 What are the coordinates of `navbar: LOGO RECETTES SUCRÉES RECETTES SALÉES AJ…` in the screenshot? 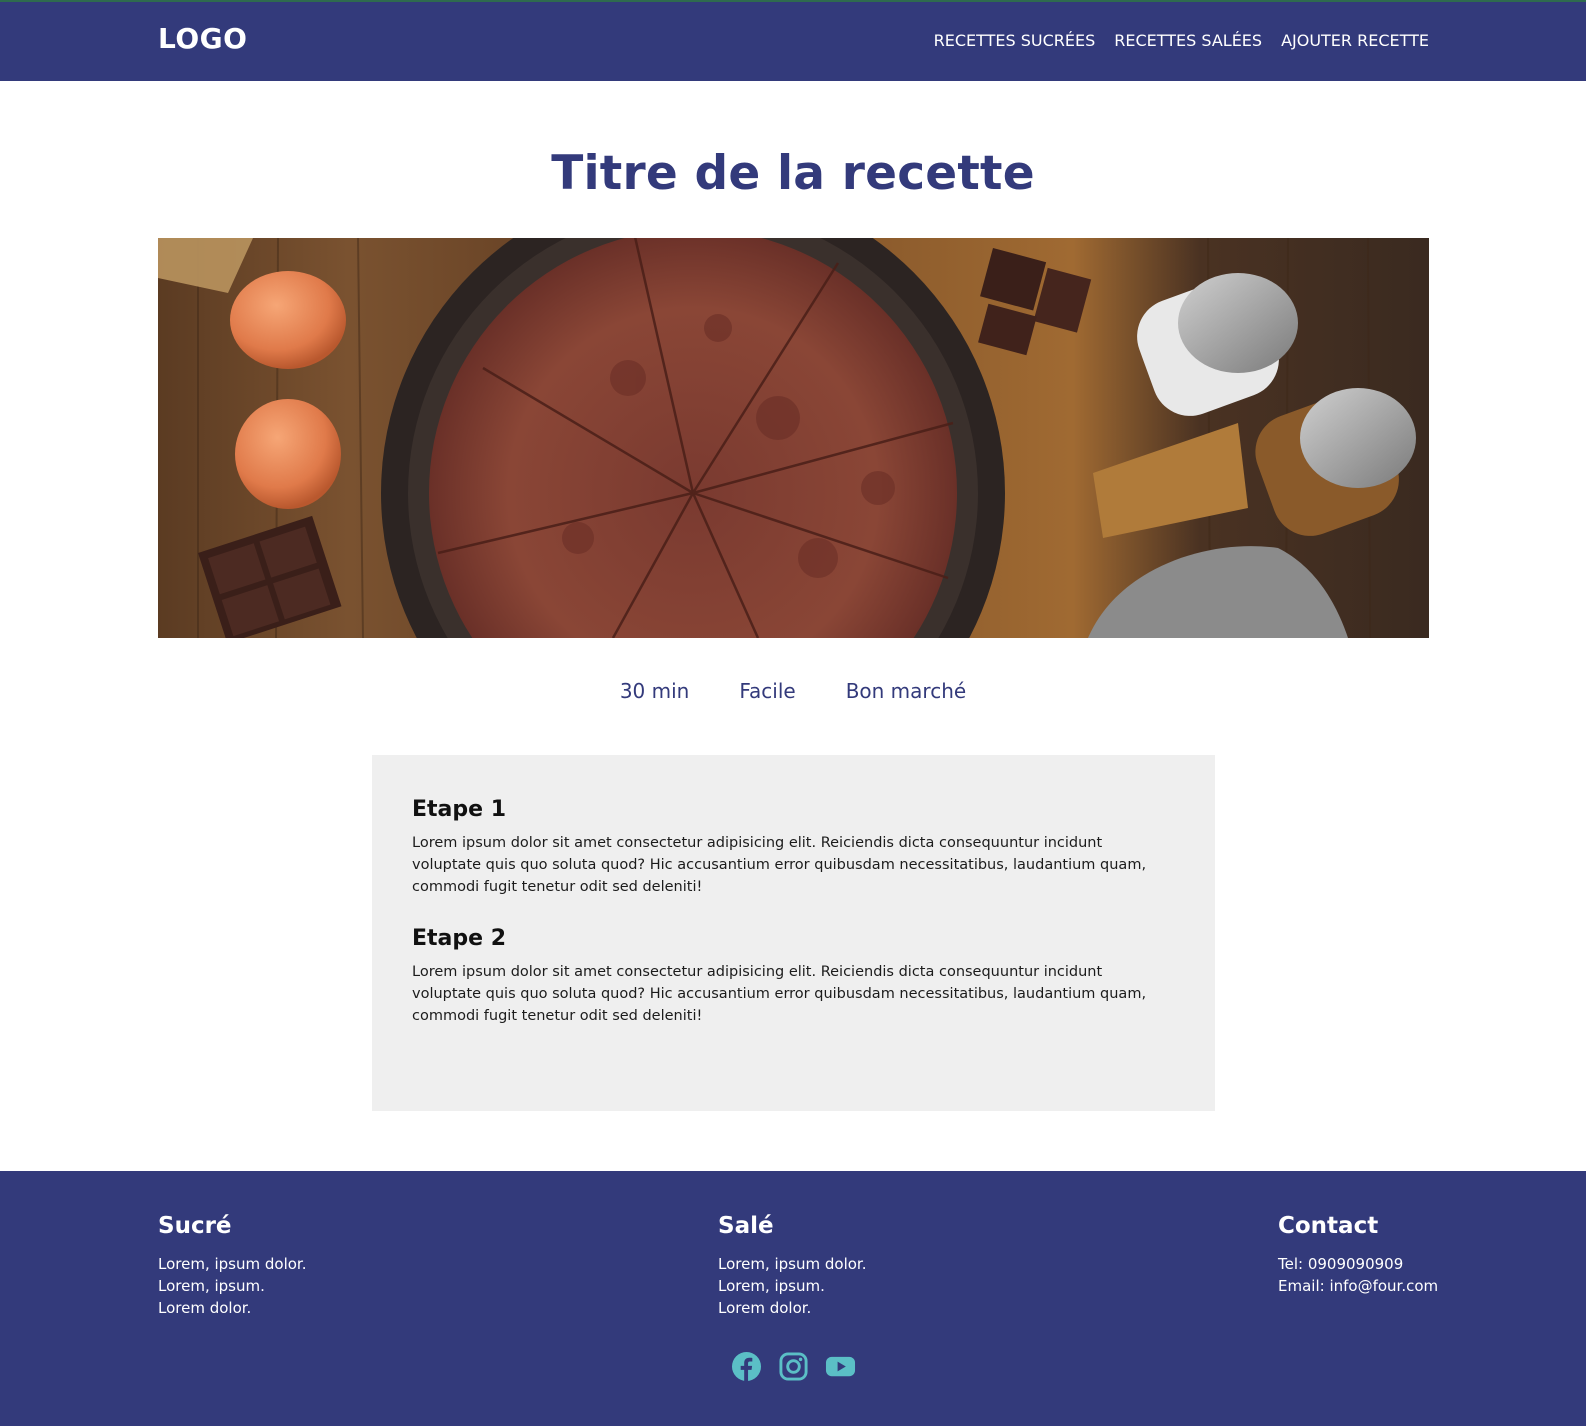 It's located at (793, 40).